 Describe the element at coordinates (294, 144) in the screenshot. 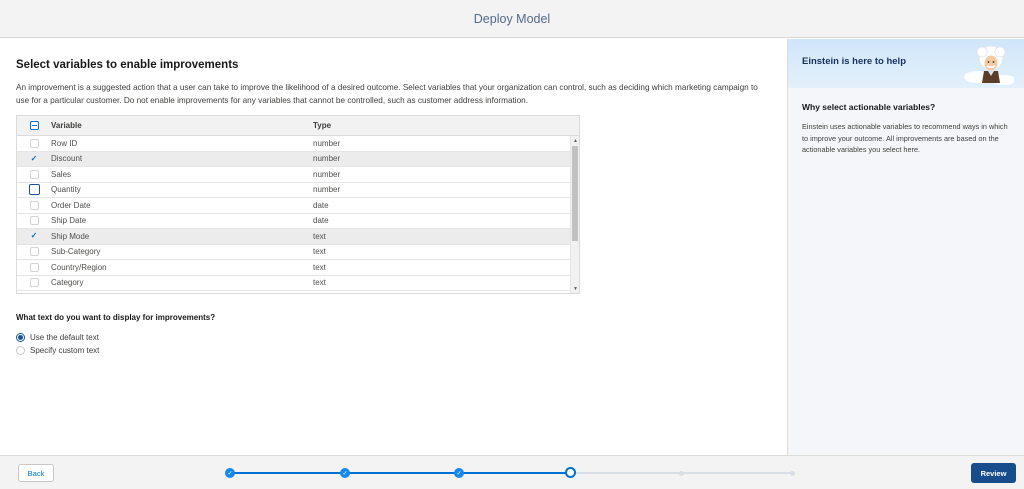

I see `table-row: Row ID number` at that location.